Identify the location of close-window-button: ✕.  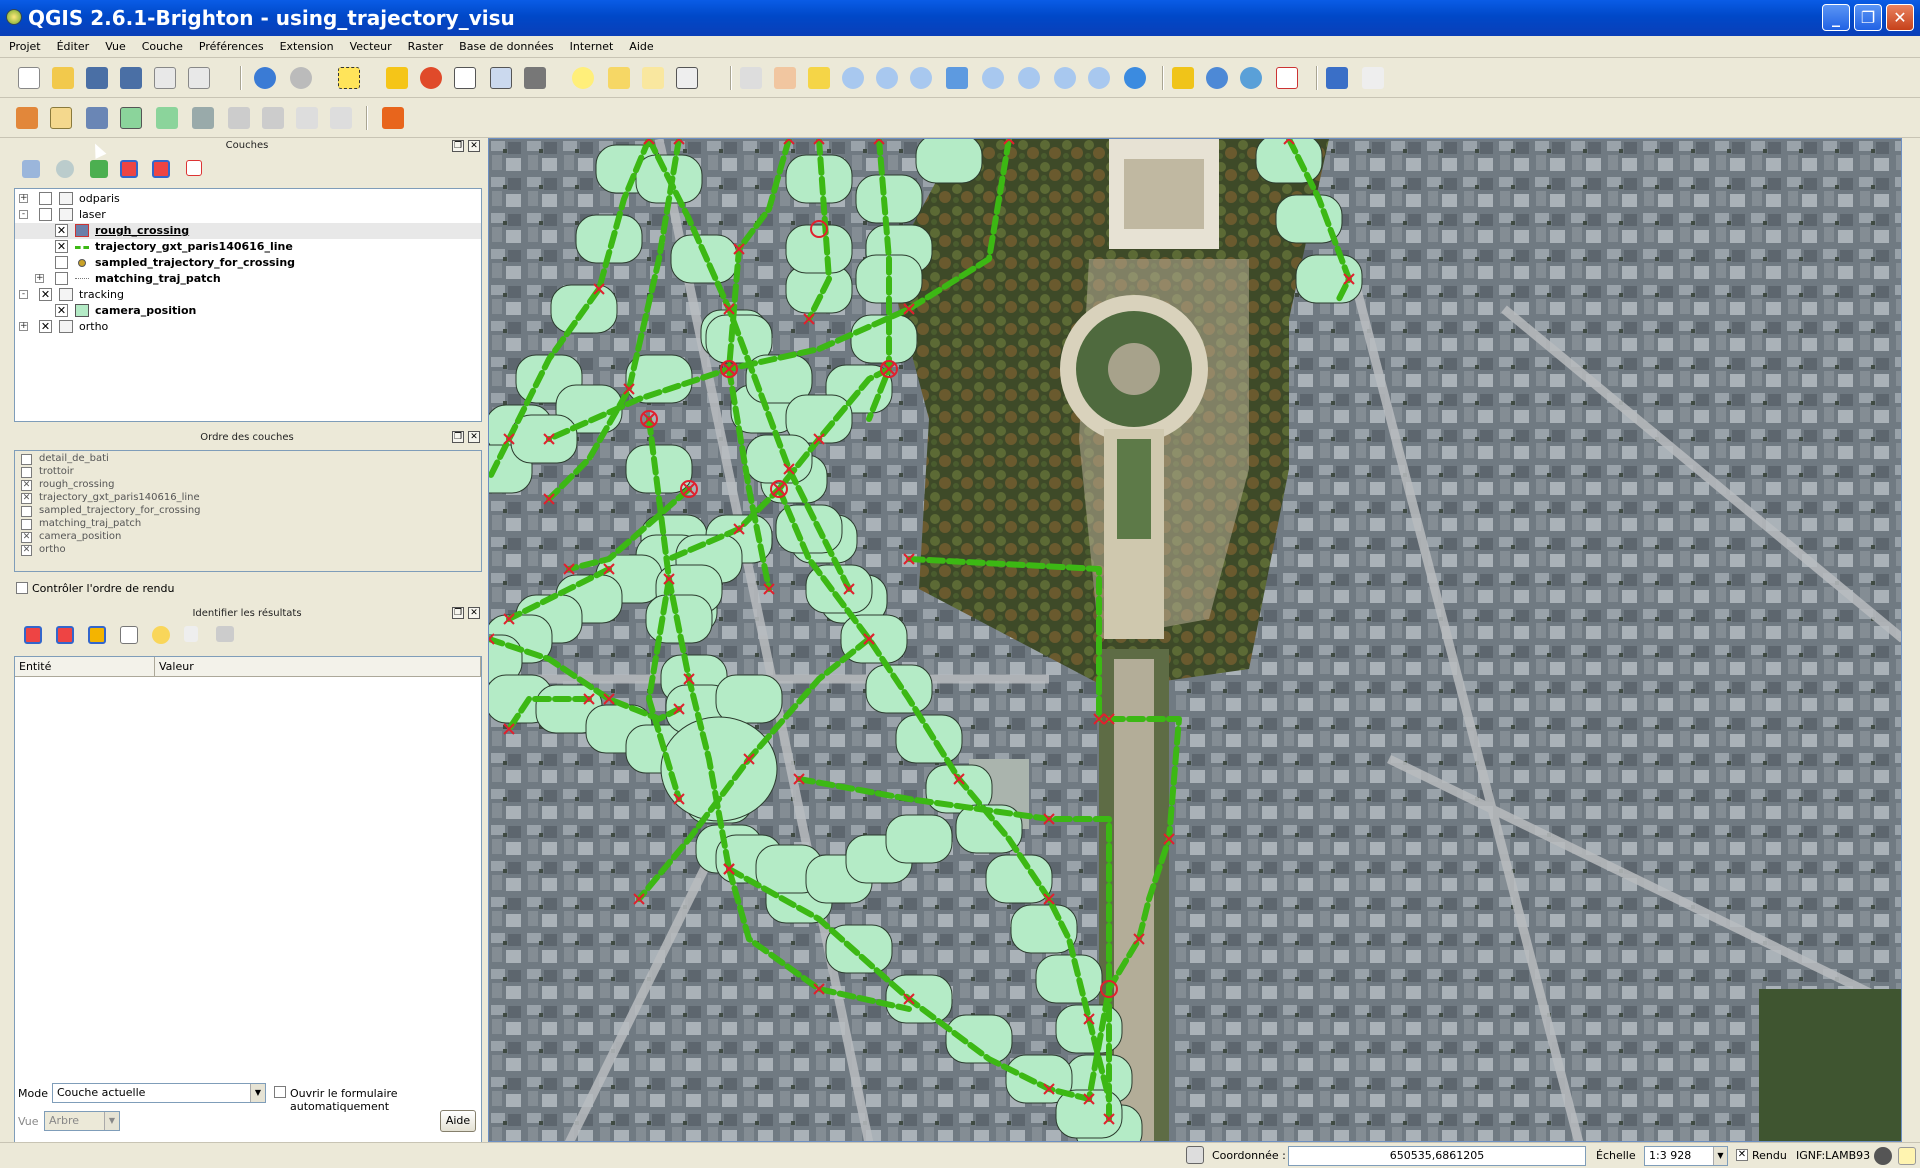
(1900, 17).